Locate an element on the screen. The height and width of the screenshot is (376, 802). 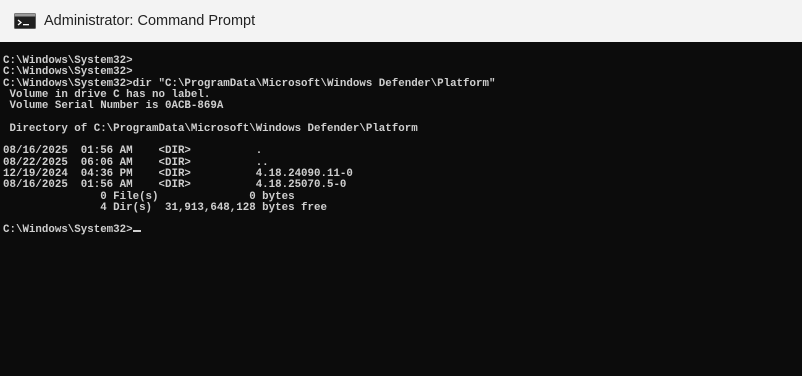
console-line: 08/16/2025 01:56 AM <DIR> . is located at coordinates (133, 151).